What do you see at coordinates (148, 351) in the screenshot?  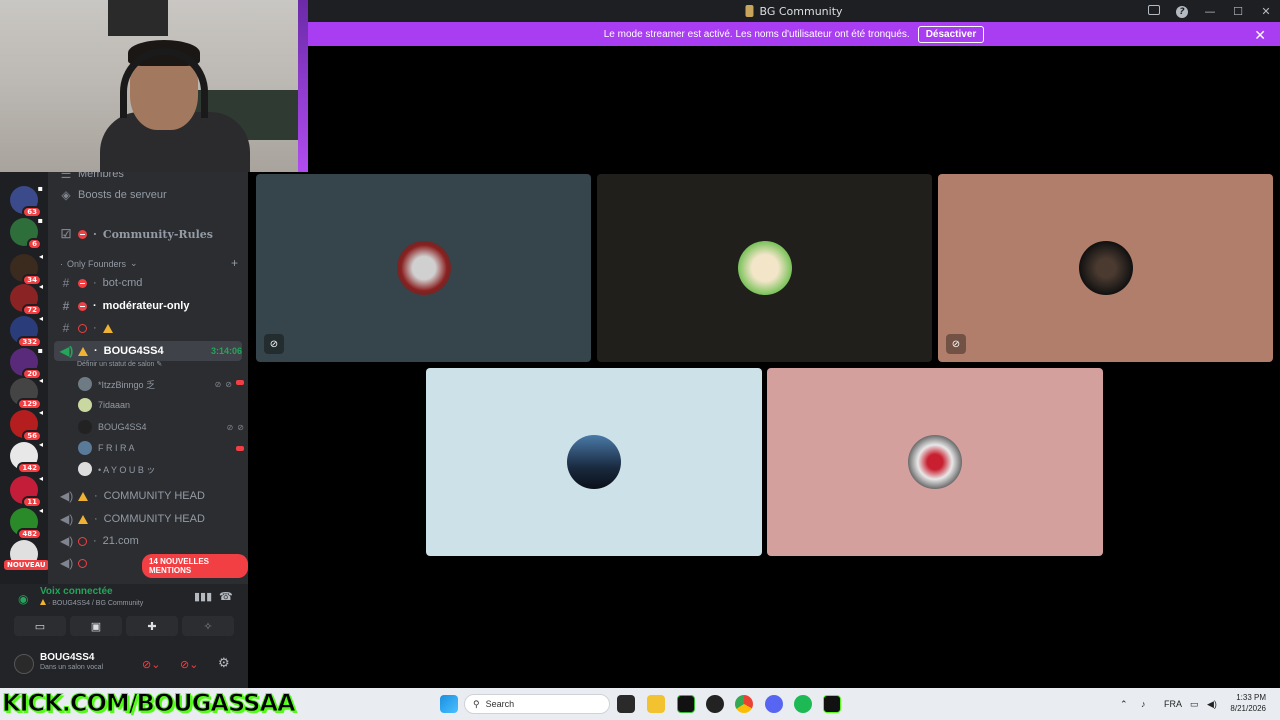 I see `voice-channel-active: ◀) · BOUG4SS4 3:14:06` at bounding box center [148, 351].